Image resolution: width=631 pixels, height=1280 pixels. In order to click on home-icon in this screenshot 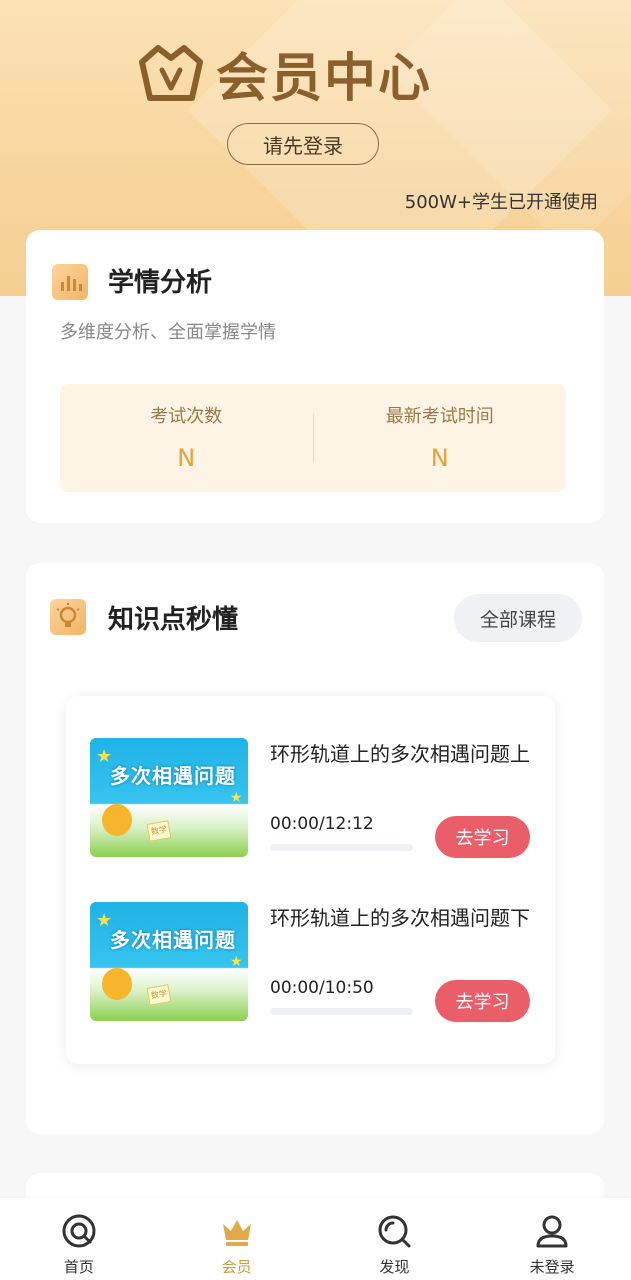, I will do `click(79, 1231)`.